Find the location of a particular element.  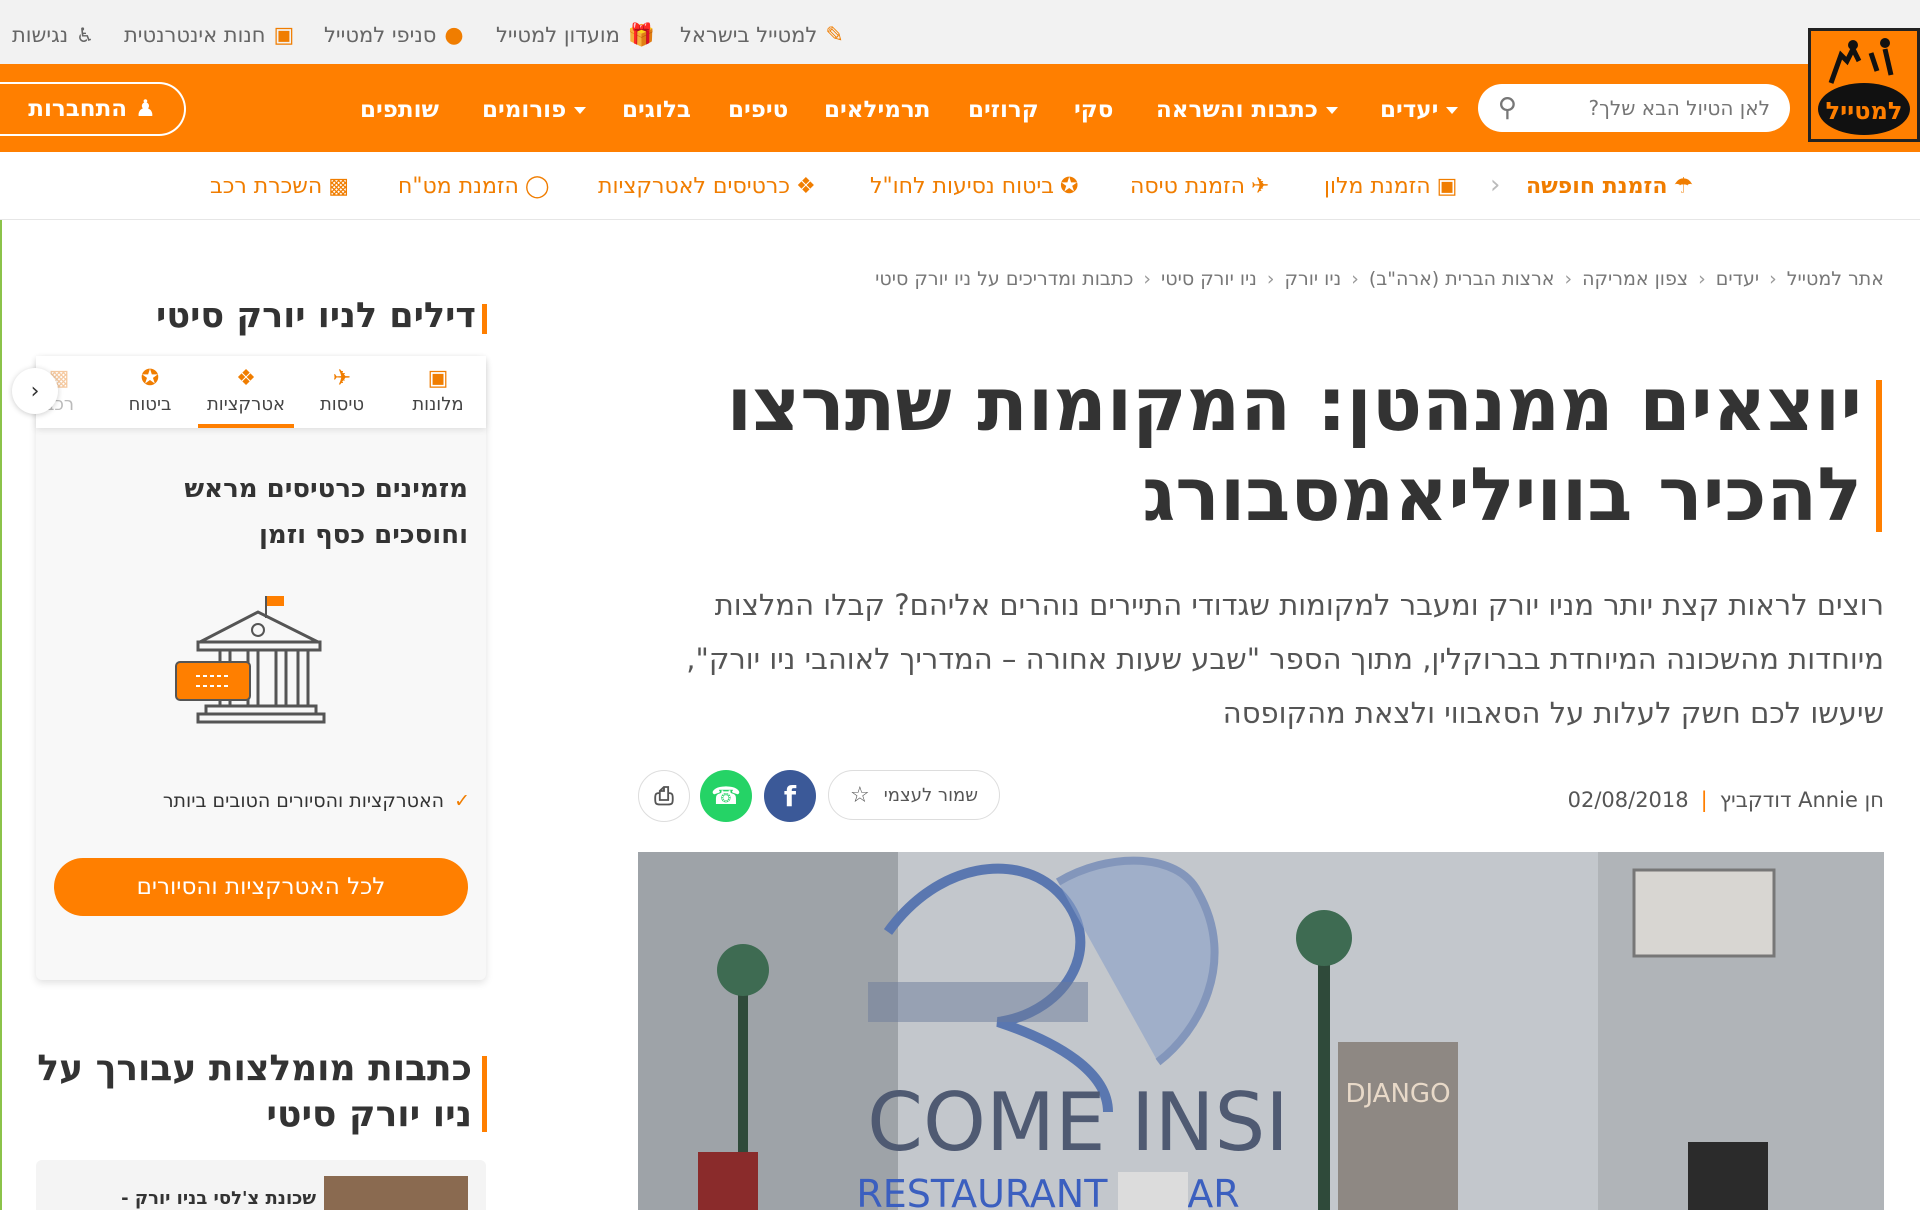

tab-flights: ✈ טיסות is located at coordinates (342, 390).